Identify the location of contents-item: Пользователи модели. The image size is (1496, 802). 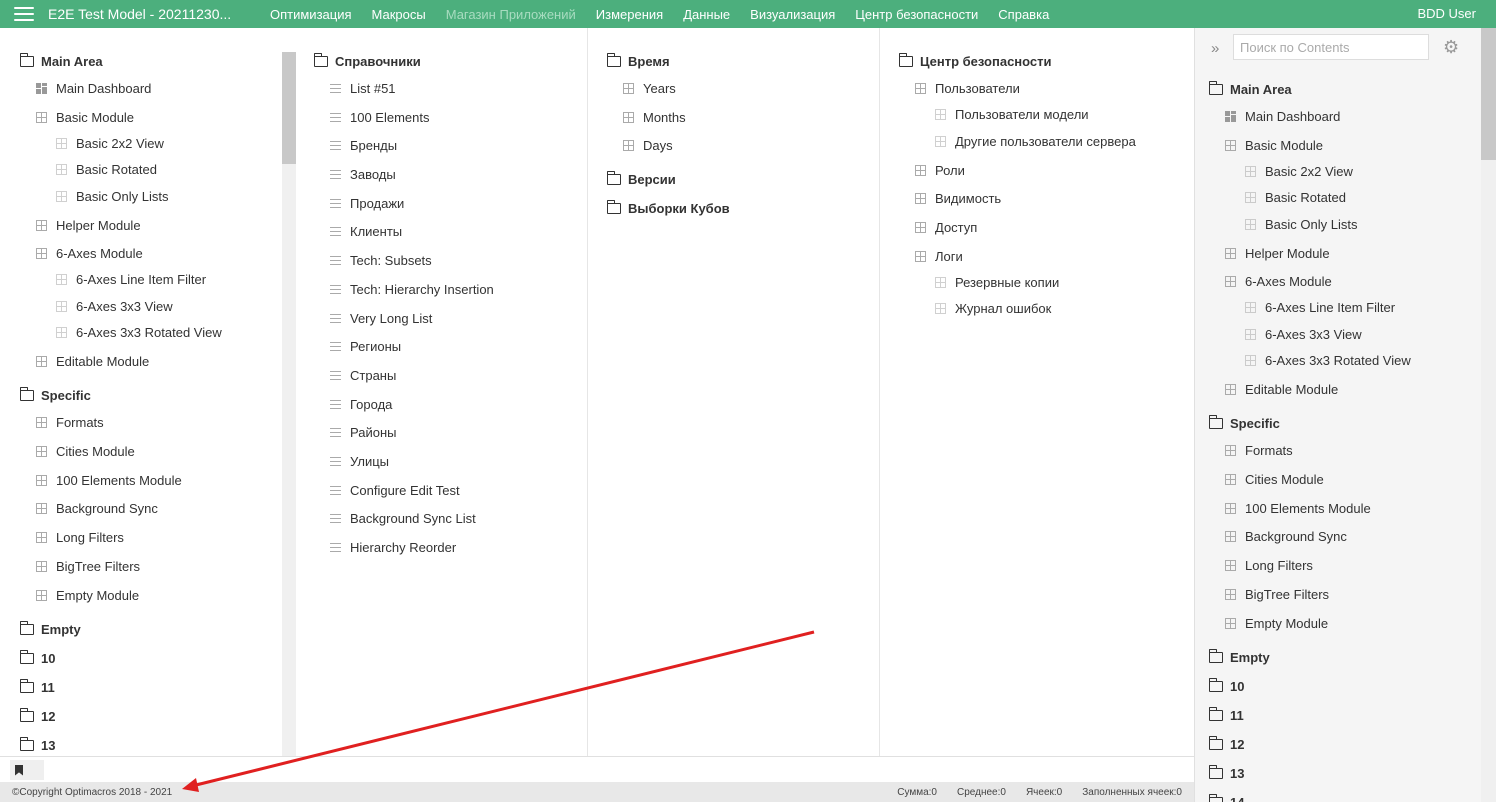
(1012, 114).